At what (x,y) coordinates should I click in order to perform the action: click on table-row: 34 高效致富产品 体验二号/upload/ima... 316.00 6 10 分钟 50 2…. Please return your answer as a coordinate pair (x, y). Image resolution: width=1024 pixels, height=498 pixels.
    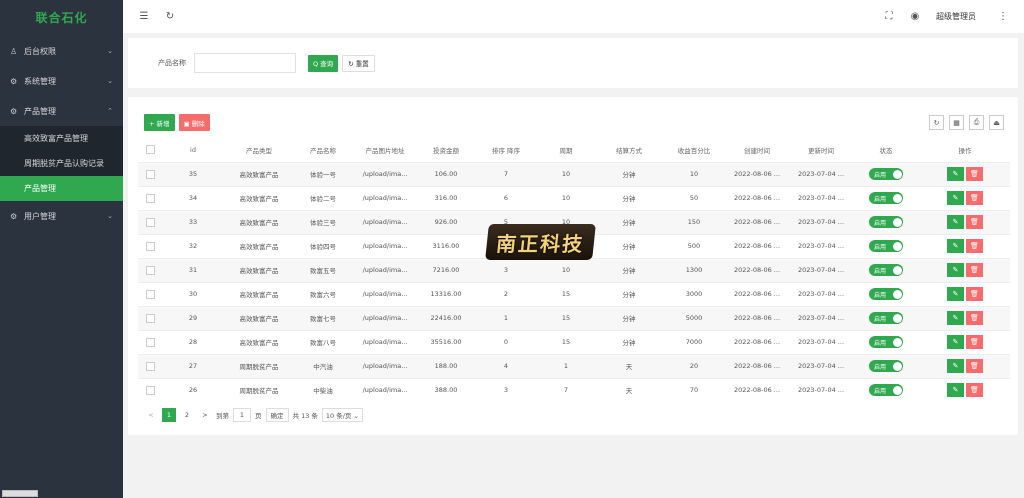
    Looking at the image, I should click on (574, 197).